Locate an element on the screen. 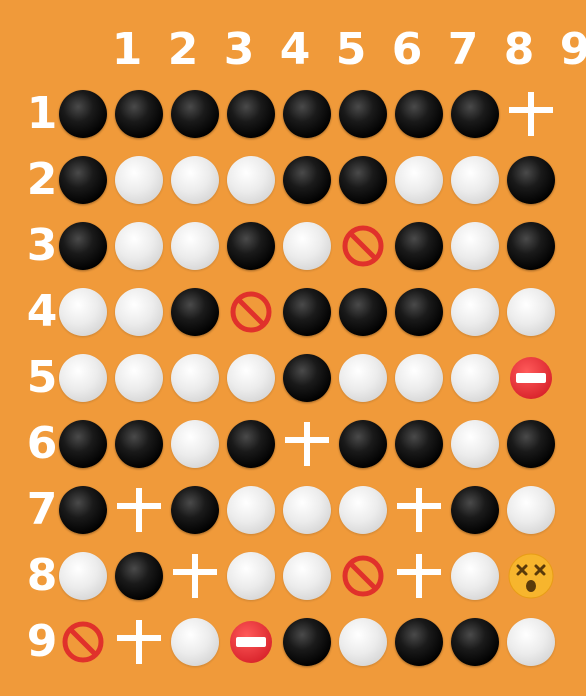  board-cell-r9-c4 is located at coordinates (251, 642).